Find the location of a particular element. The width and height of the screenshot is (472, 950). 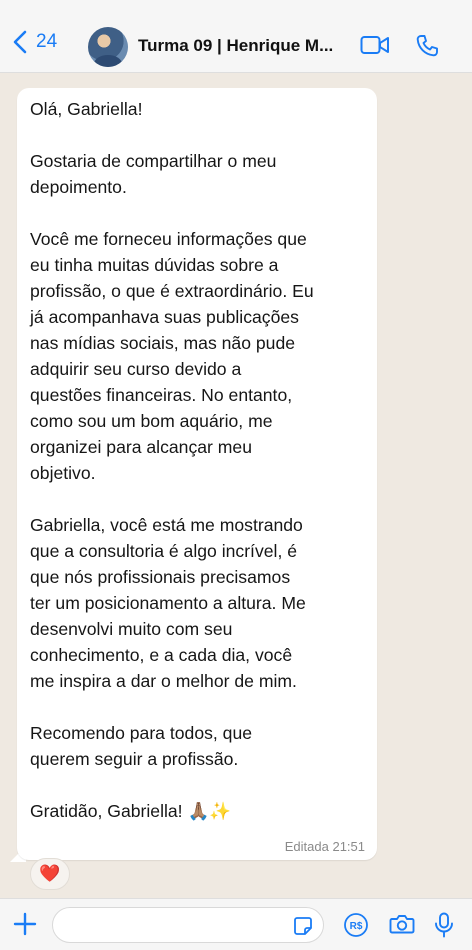

heart-icon: ❤️ is located at coordinates (50, 873).